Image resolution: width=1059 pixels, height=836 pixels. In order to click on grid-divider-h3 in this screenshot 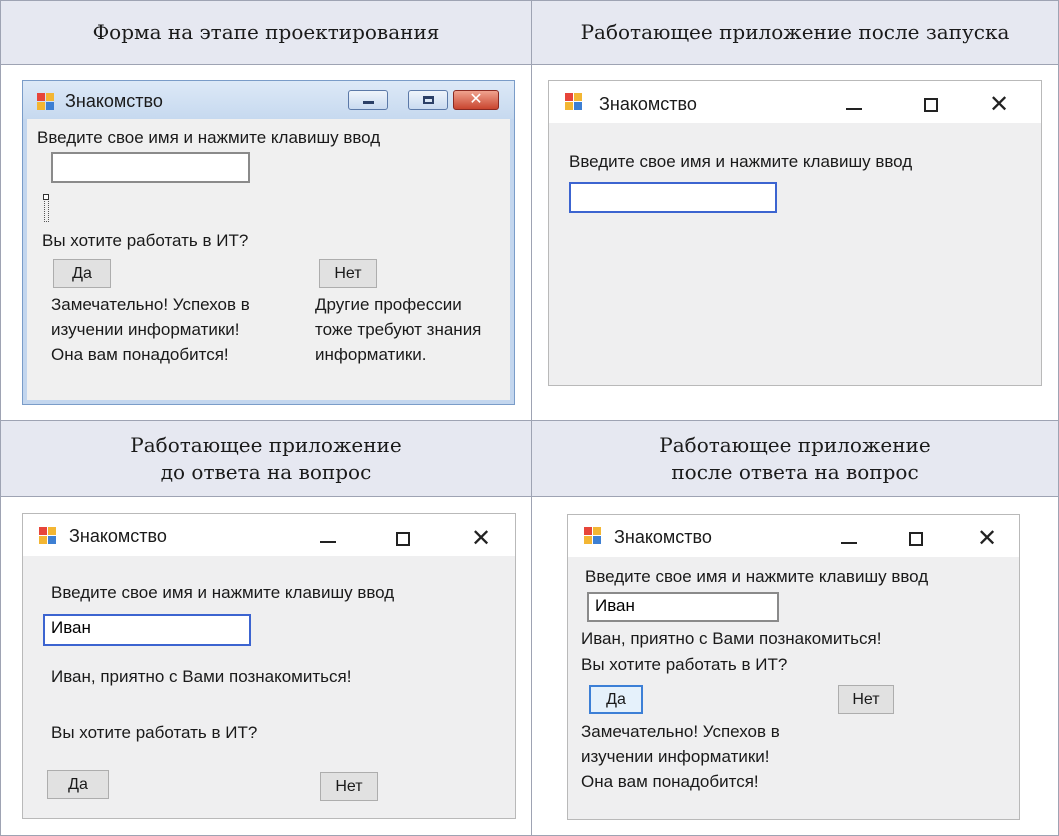, I will do `click(529, 496)`.